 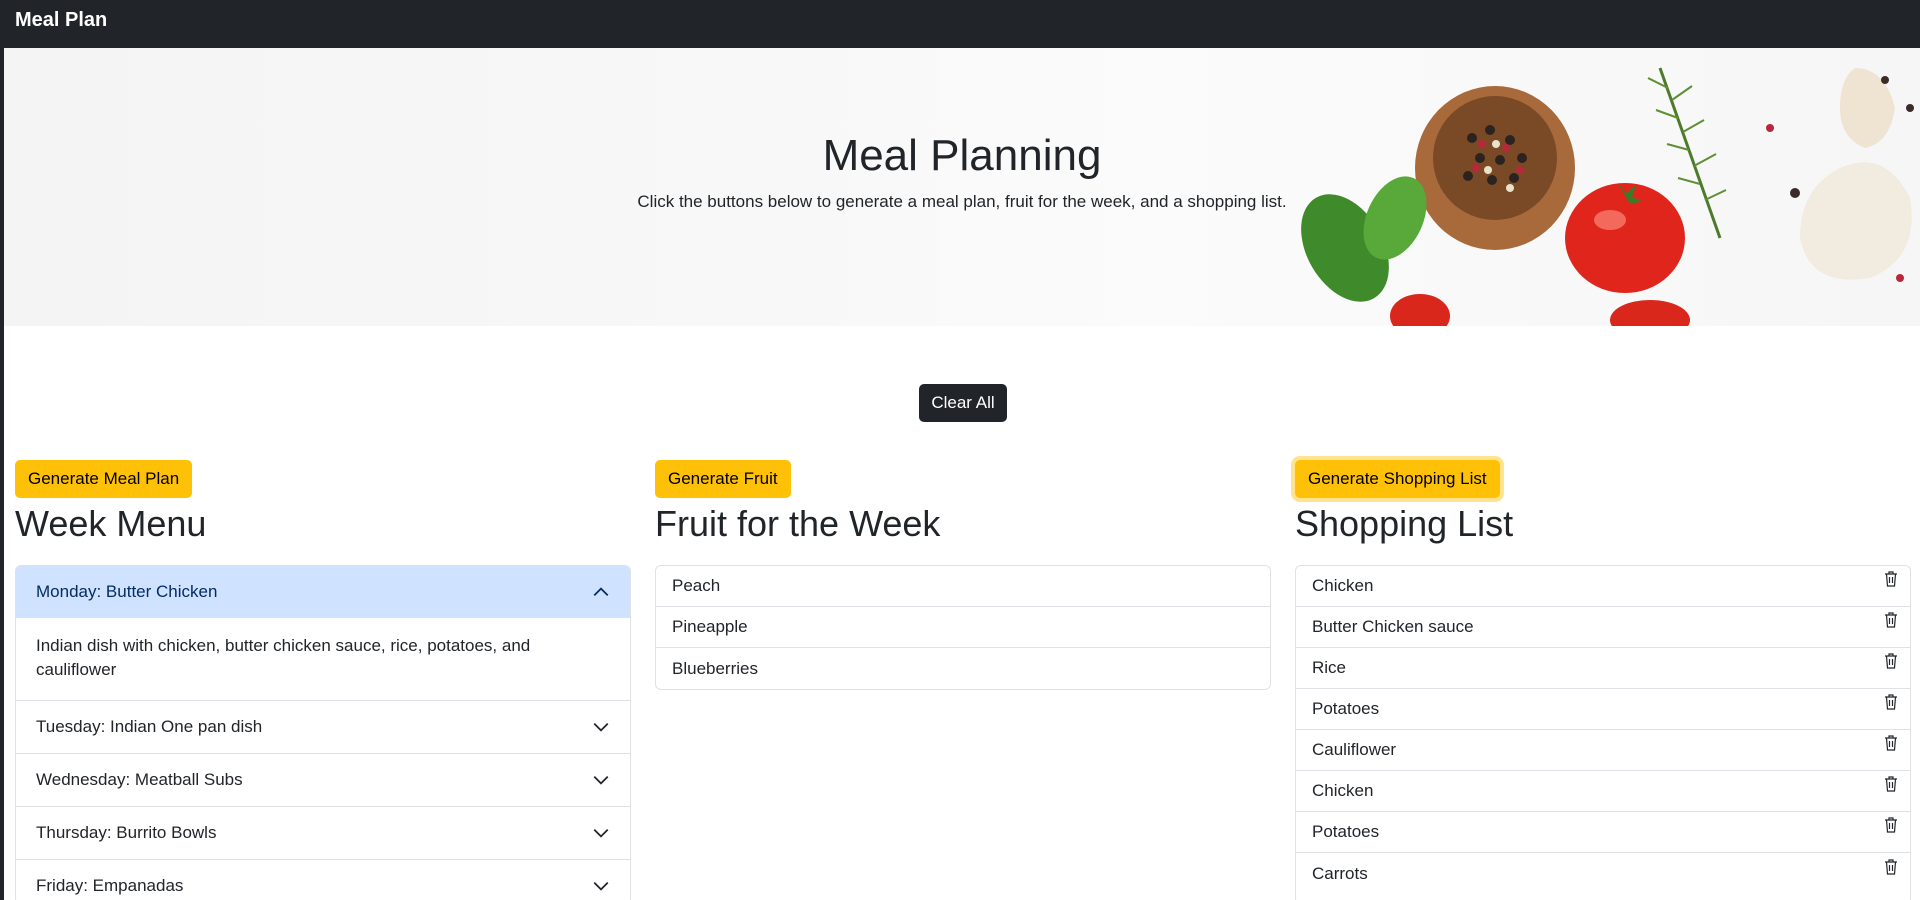 I want to click on fruit-title: Fruit for the Week, so click(x=798, y=523).